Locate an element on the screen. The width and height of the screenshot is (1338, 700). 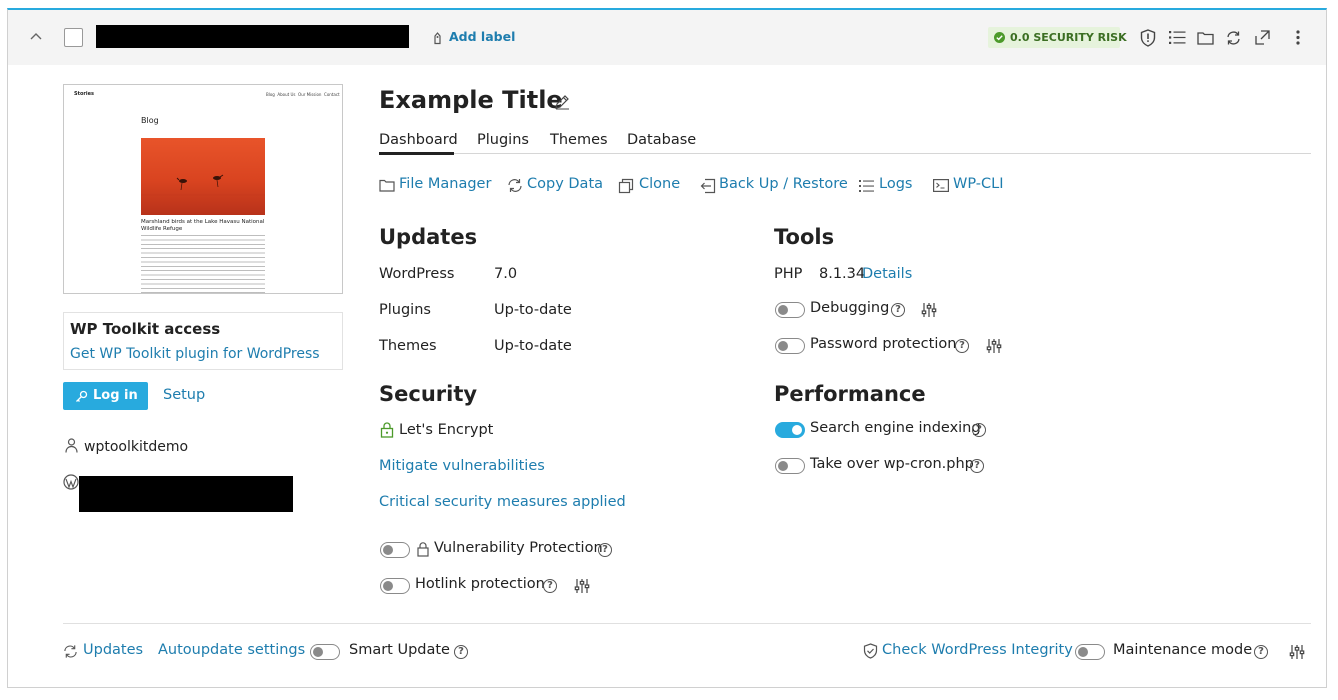
search-engine-indexing-toggle is located at coordinates (790, 430).